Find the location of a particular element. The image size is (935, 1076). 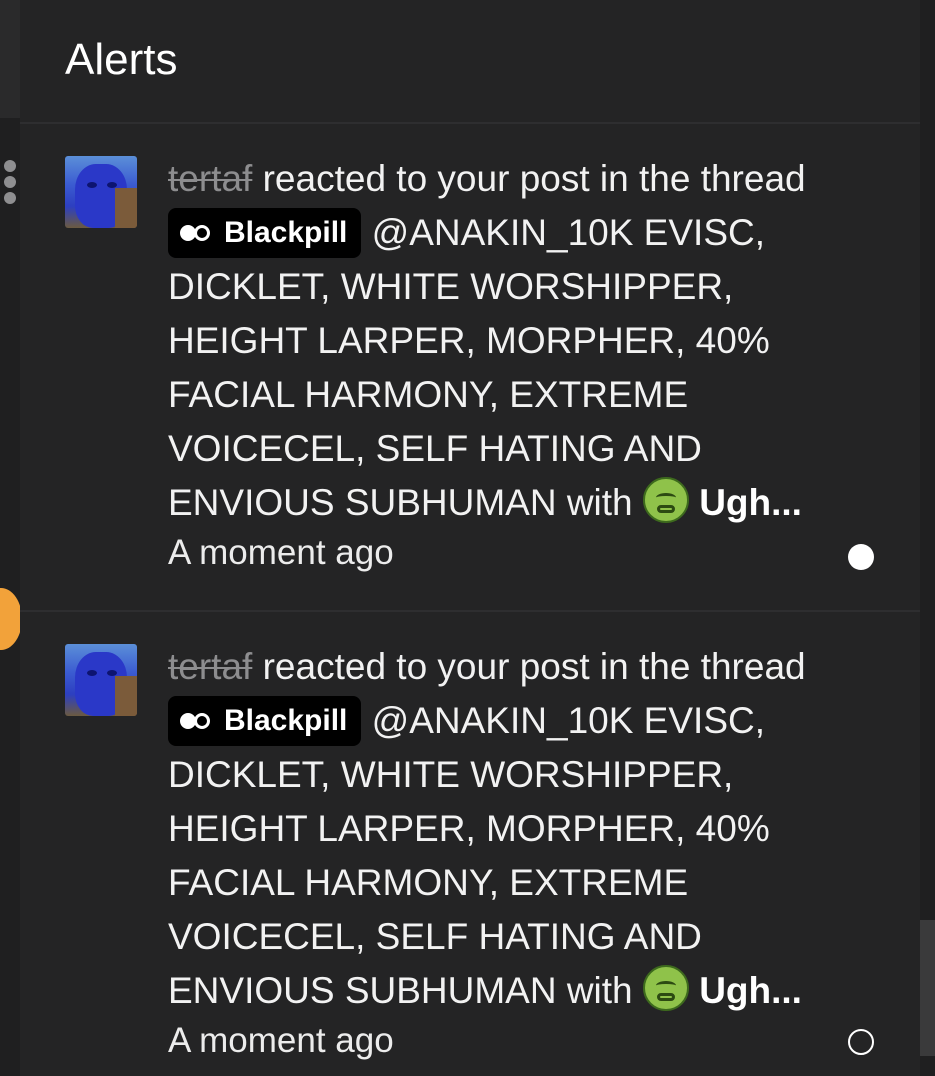

background-scroll-edge is located at coordinates (927, 988).